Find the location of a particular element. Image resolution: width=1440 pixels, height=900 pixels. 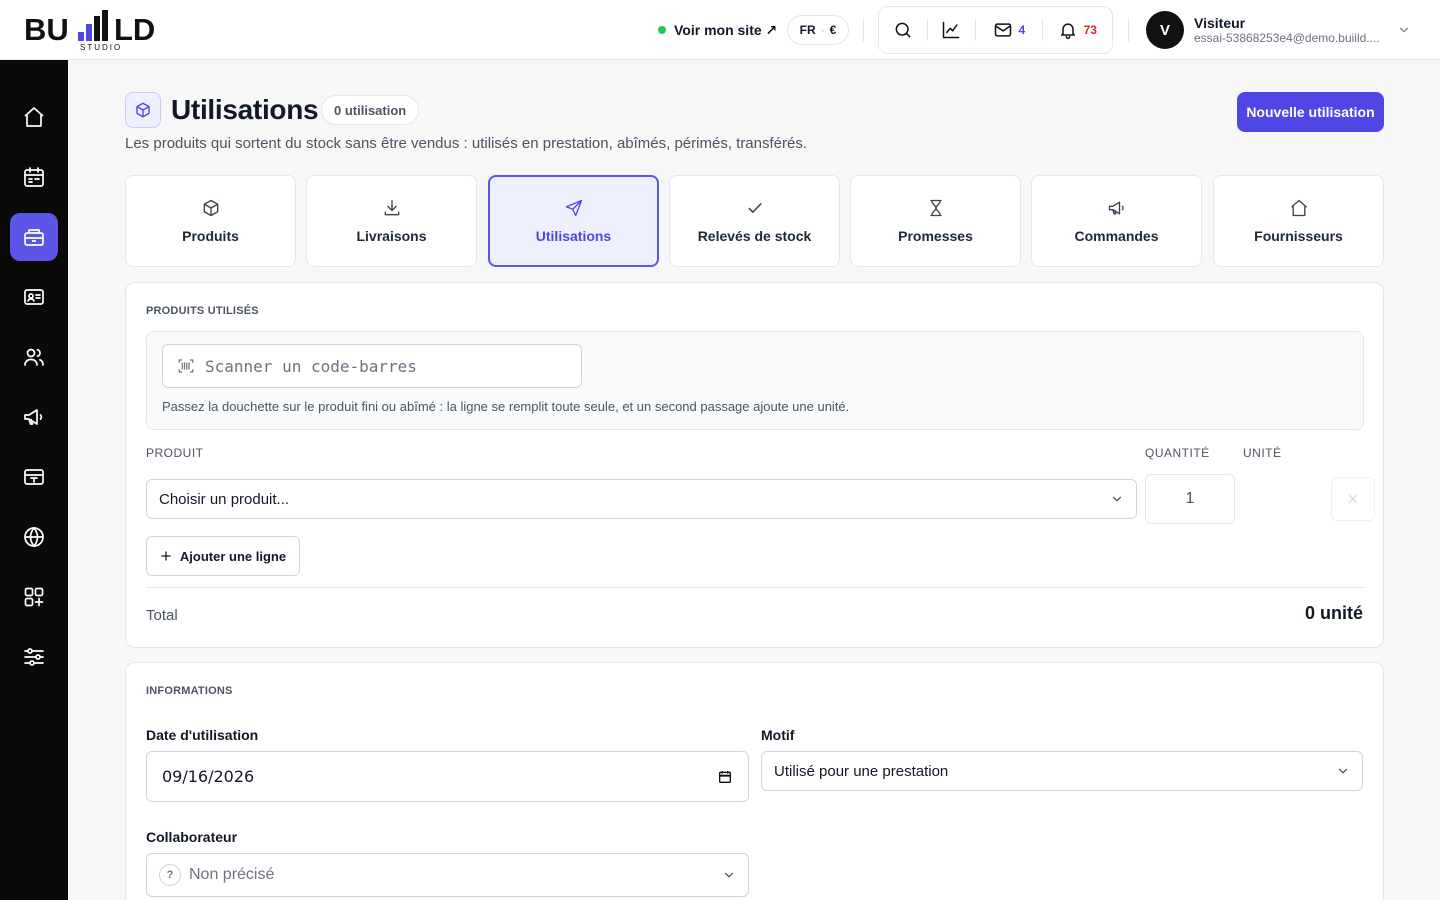

build-logo-icon: BU LD STUDIO is located at coordinates (89, 31).